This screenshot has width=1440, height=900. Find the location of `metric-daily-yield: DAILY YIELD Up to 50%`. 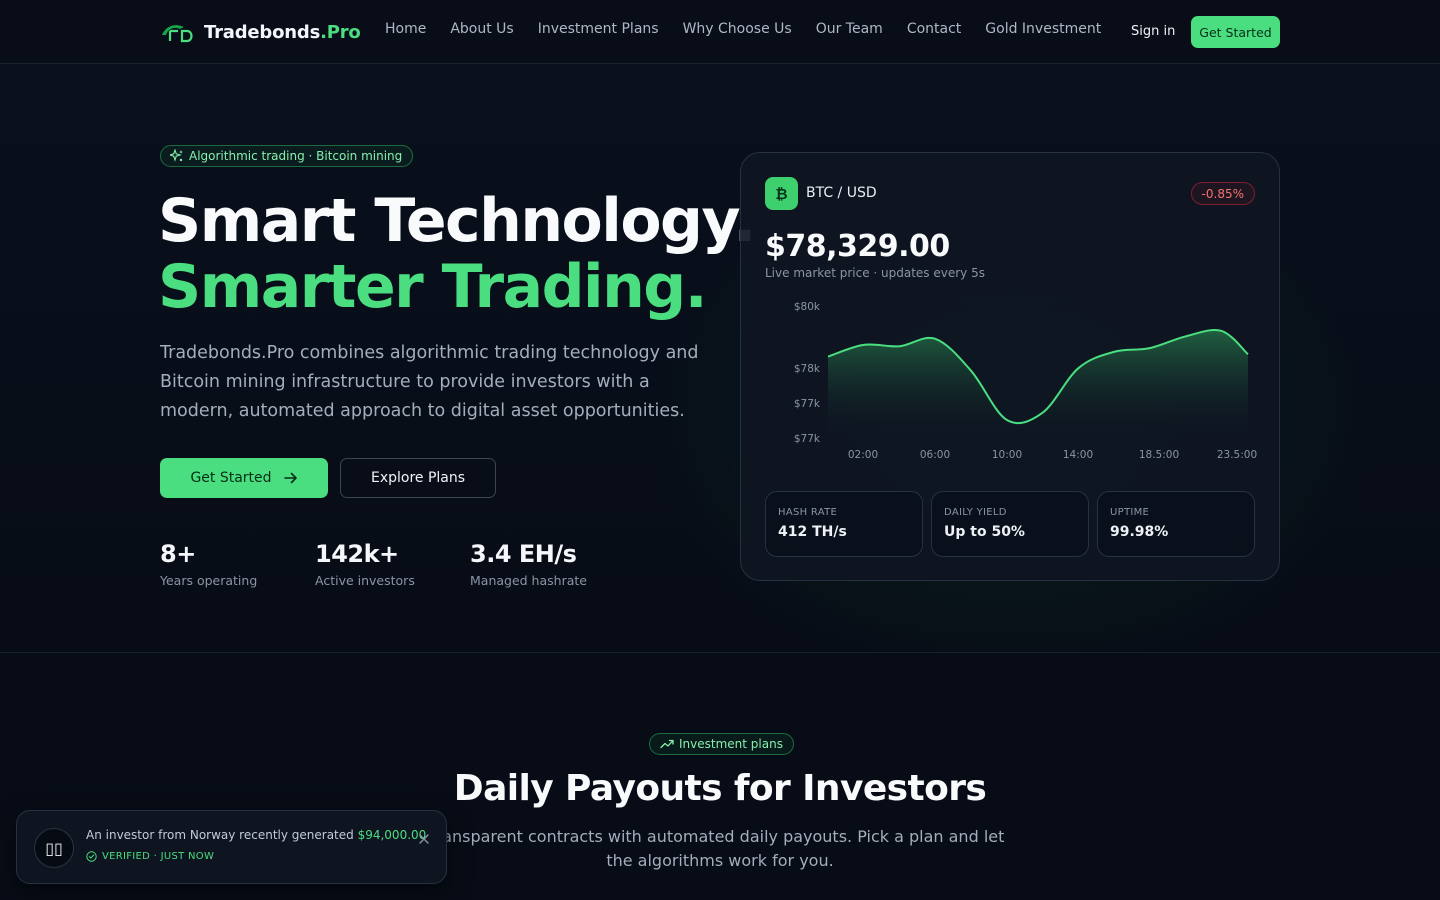

metric-daily-yield: DAILY YIELD Up to 50% is located at coordinates (1010, 524).